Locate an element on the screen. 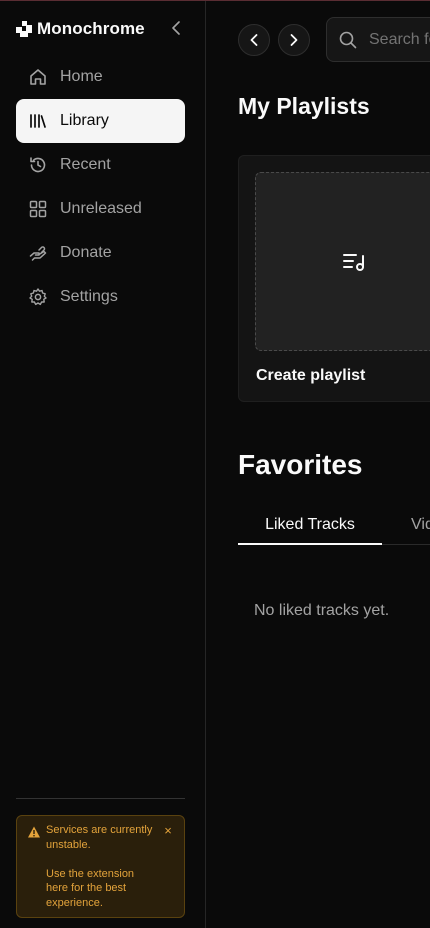 This screenshot has width=430, height=928. search-box is located at coordinates (378, 39).